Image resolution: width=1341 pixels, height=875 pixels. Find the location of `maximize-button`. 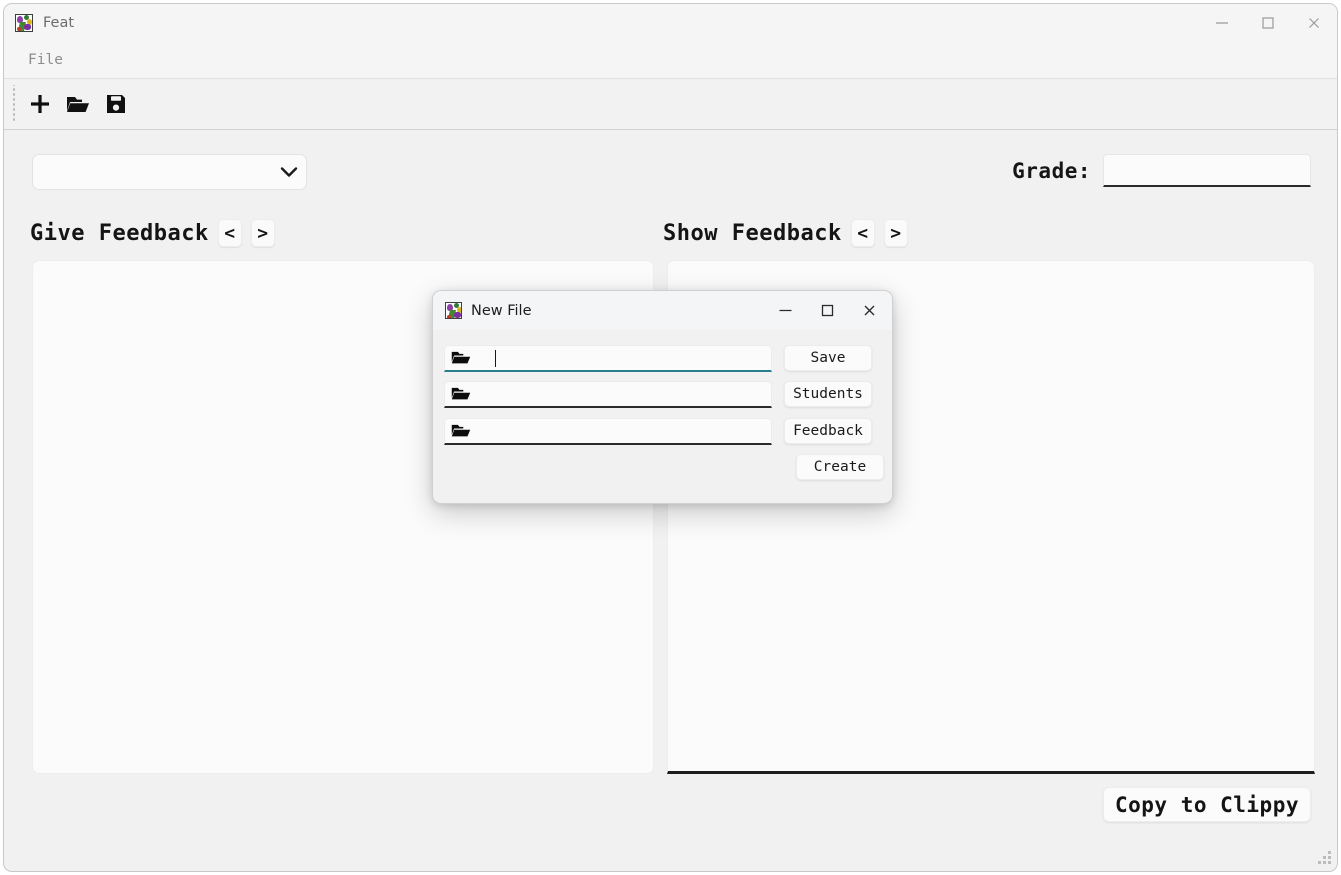

maximize-button is located at coordinates (1268, 23).